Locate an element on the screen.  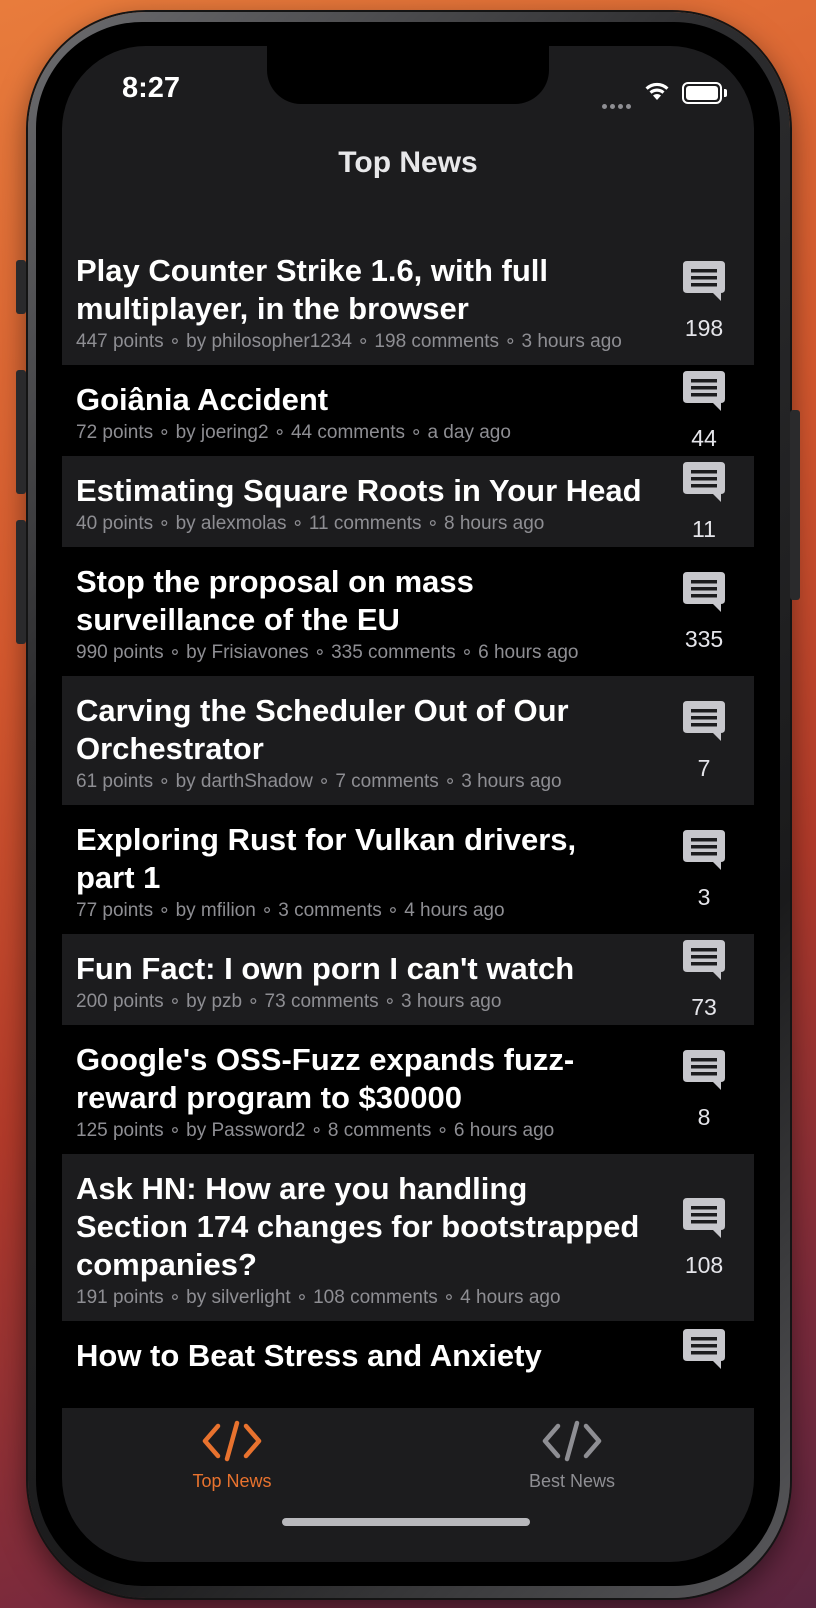
story-content: How to Beat Stress and Anxiety is located at coordinates (365, 1355).